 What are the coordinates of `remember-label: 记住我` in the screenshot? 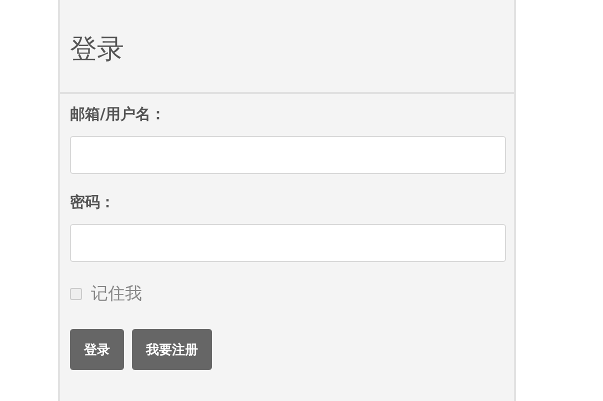 It's located at (116, 294).